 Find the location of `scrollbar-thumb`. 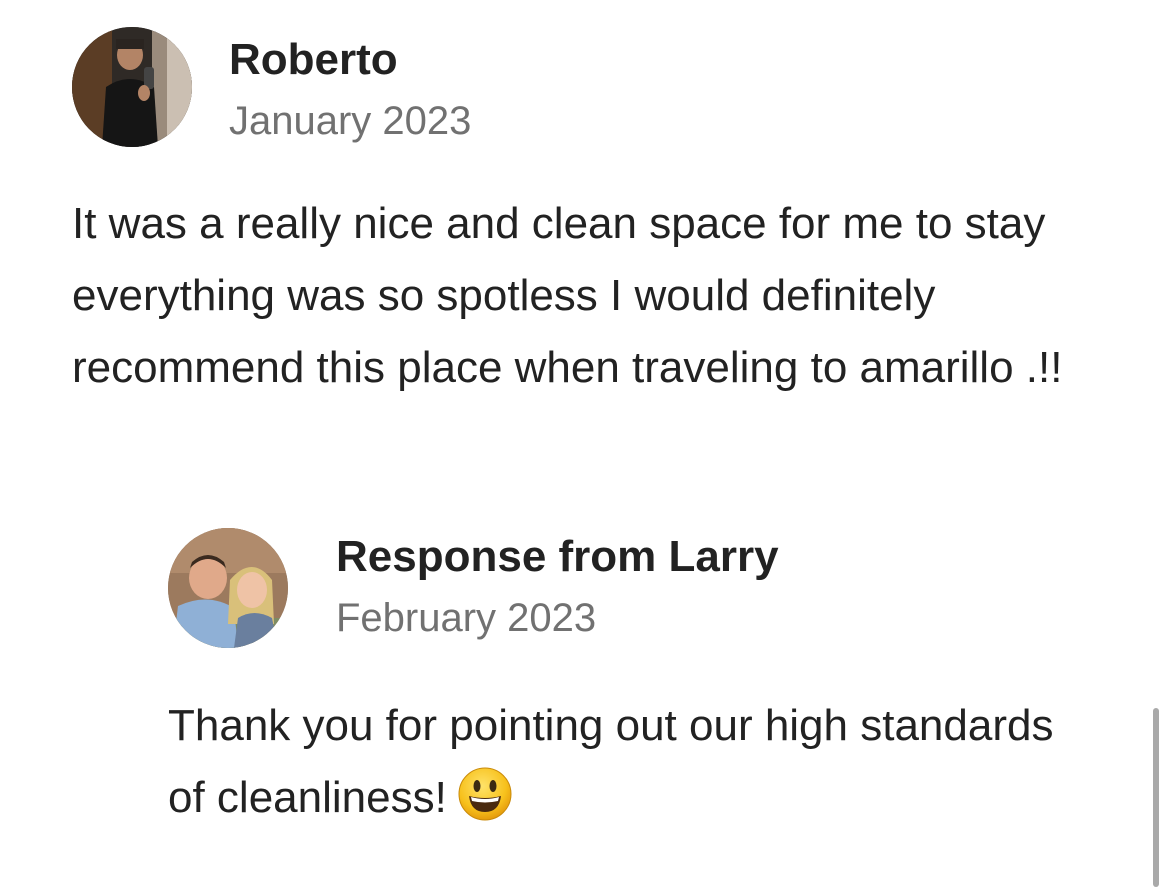

scrollbar-thumb is located at coordinates (1156, 797).